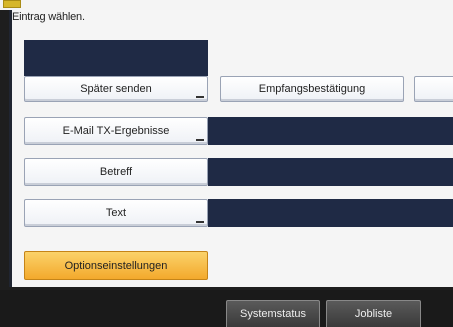  I want to click on systemstatus-label: Systemstatus, so click(273, 314).